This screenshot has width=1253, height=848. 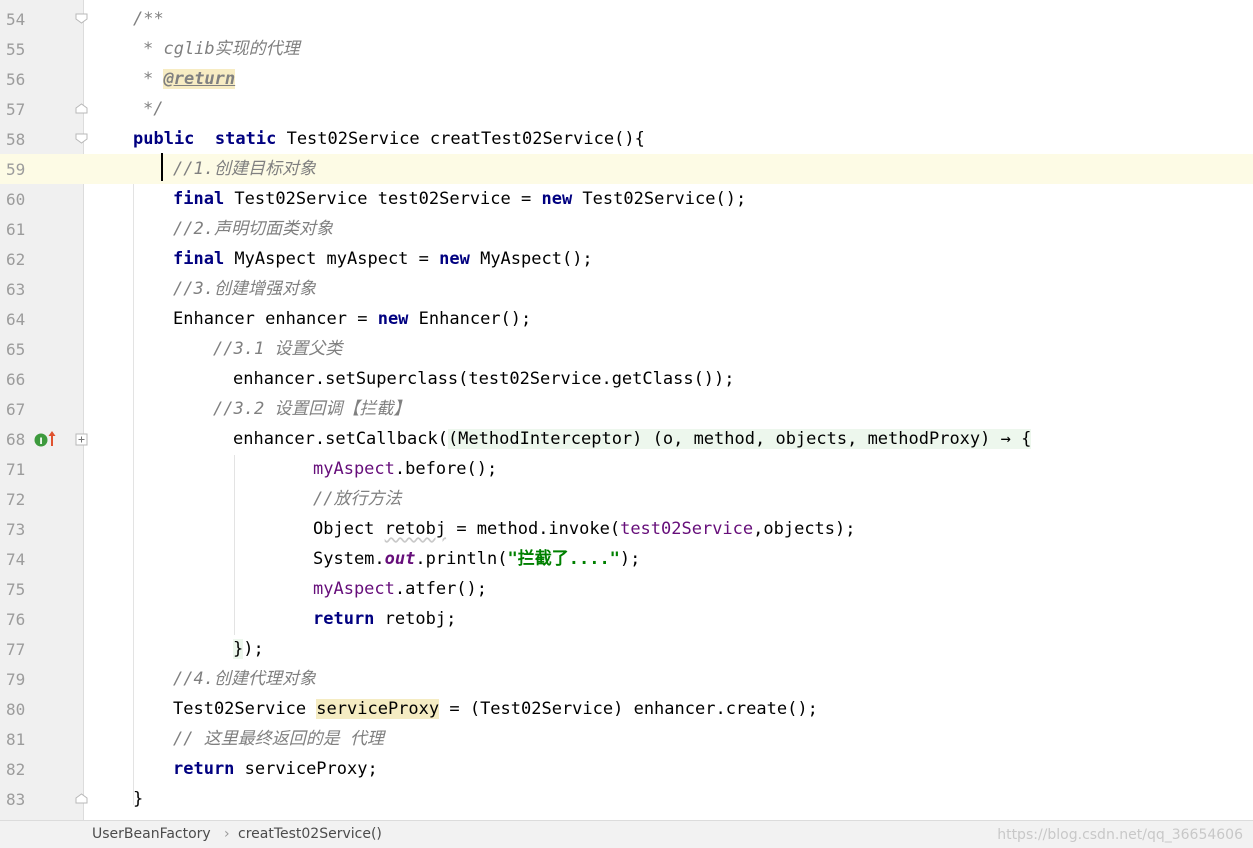 What do you see at coordinates (221, 49) in the screenshot?
I see `doc-comment: * cglib实现的代理` at bounding box center [221, 49].